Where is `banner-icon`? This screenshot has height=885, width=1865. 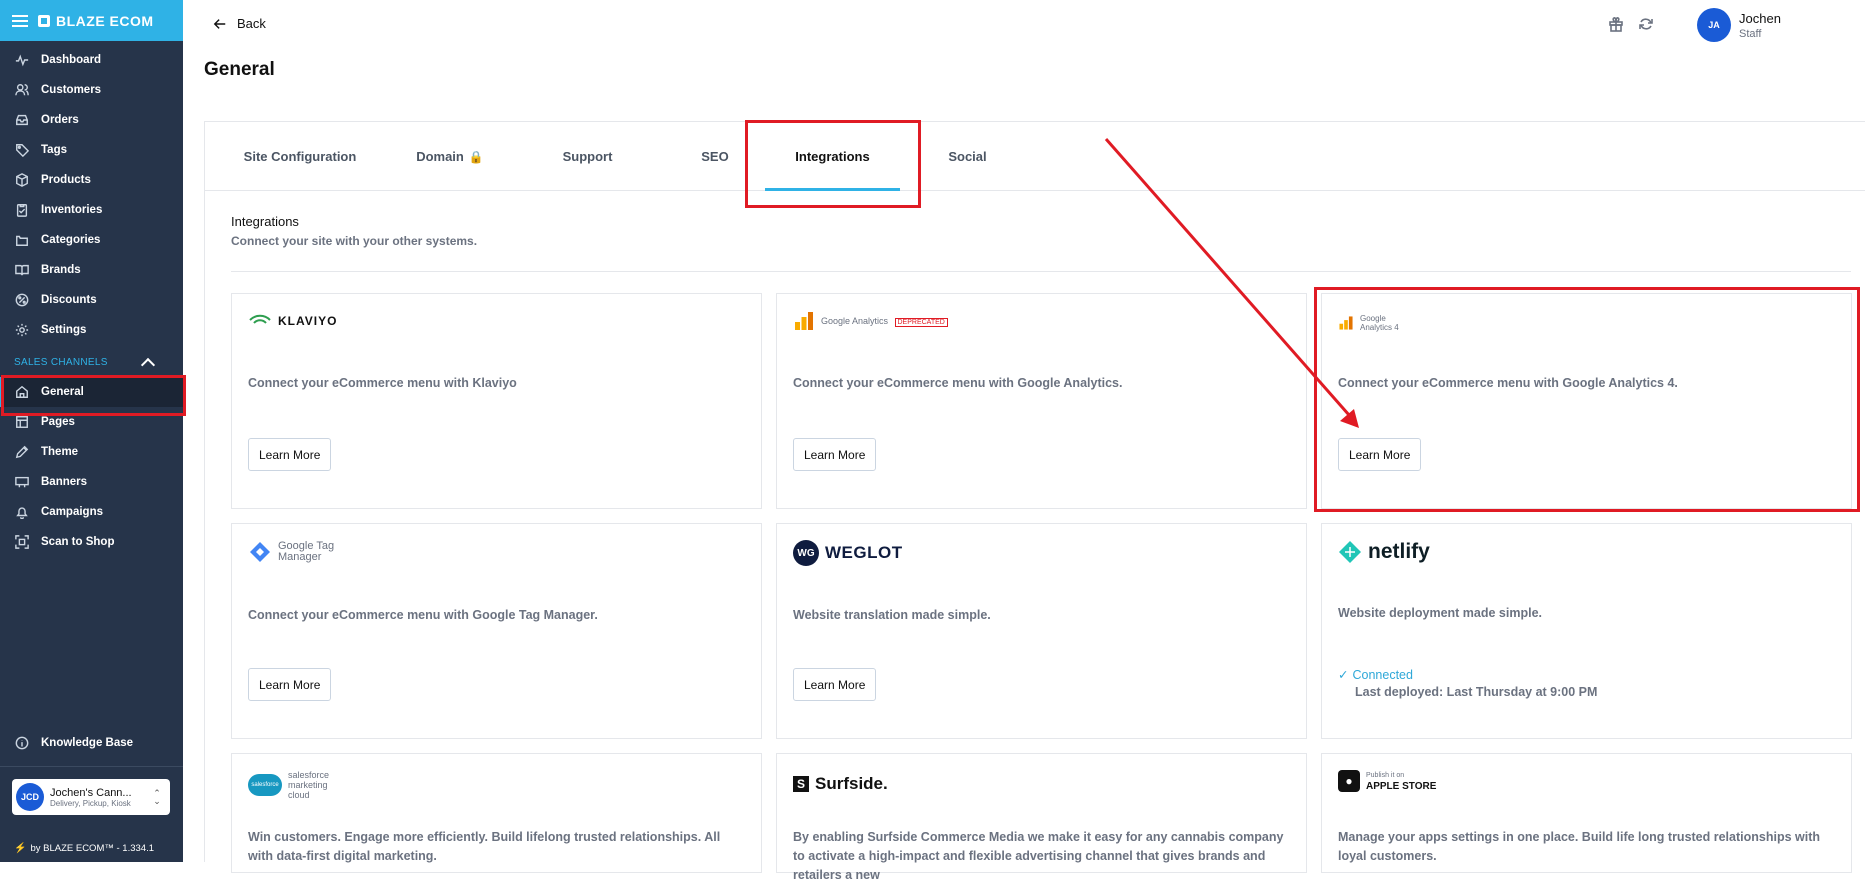 banner-icon is located at coordinates (22, 482).